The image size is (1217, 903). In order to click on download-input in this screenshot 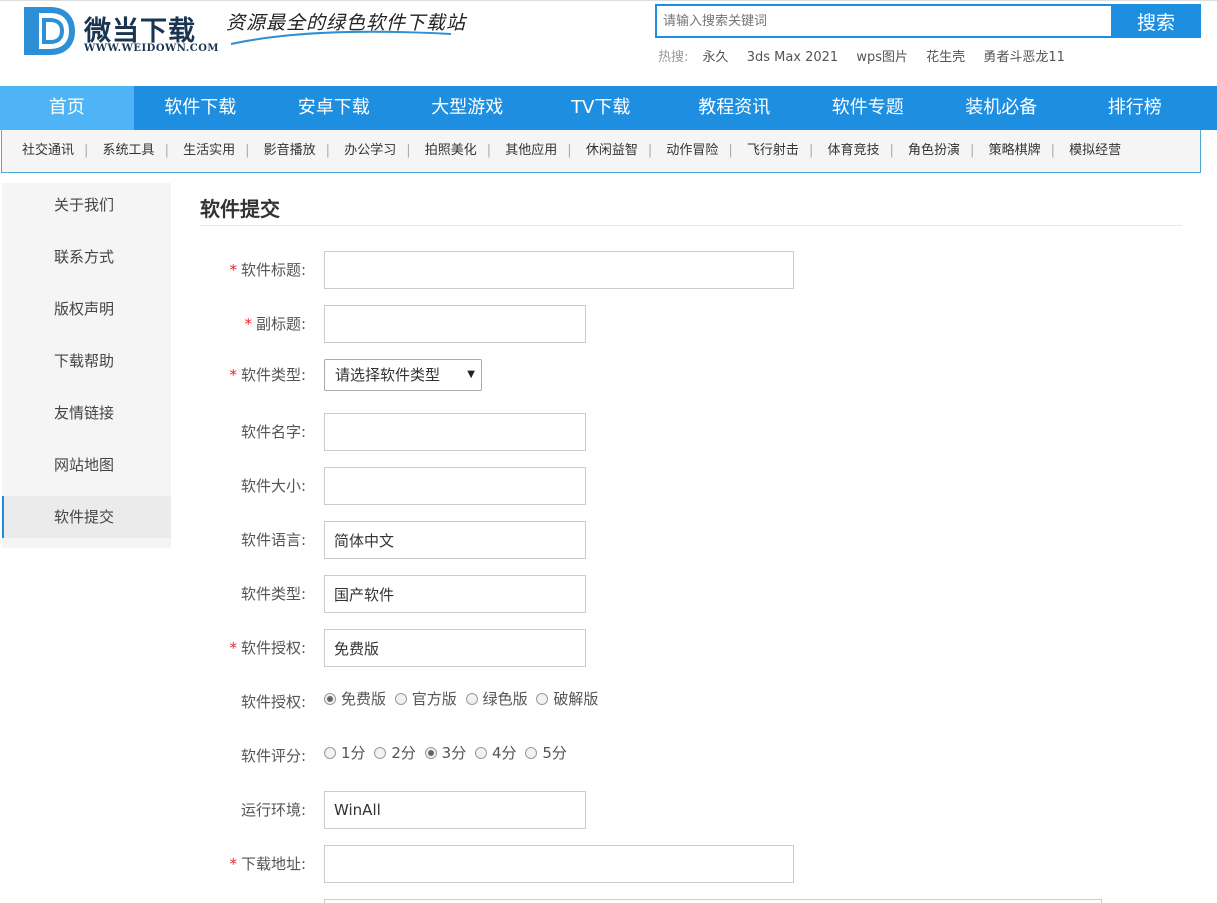, I will do `click(559, 864)`.